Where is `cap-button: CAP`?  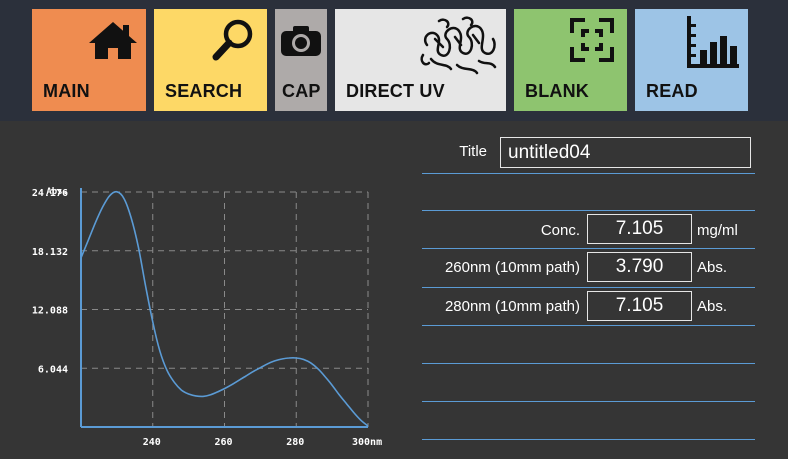 cap-button: CAP is located at coordinates (301, 60).